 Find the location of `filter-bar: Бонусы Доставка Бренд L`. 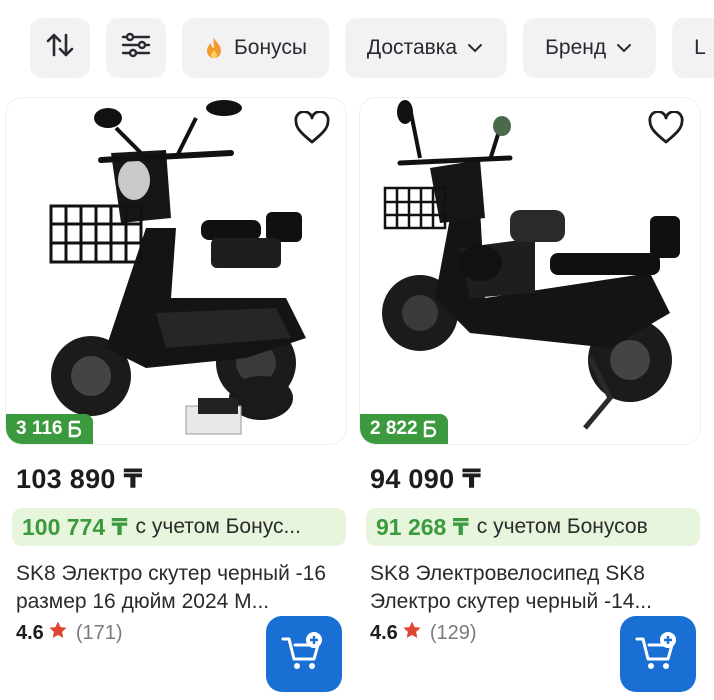

filter-bar: Бонусы Доставка Бренд L is located at coordinates (372, 48).